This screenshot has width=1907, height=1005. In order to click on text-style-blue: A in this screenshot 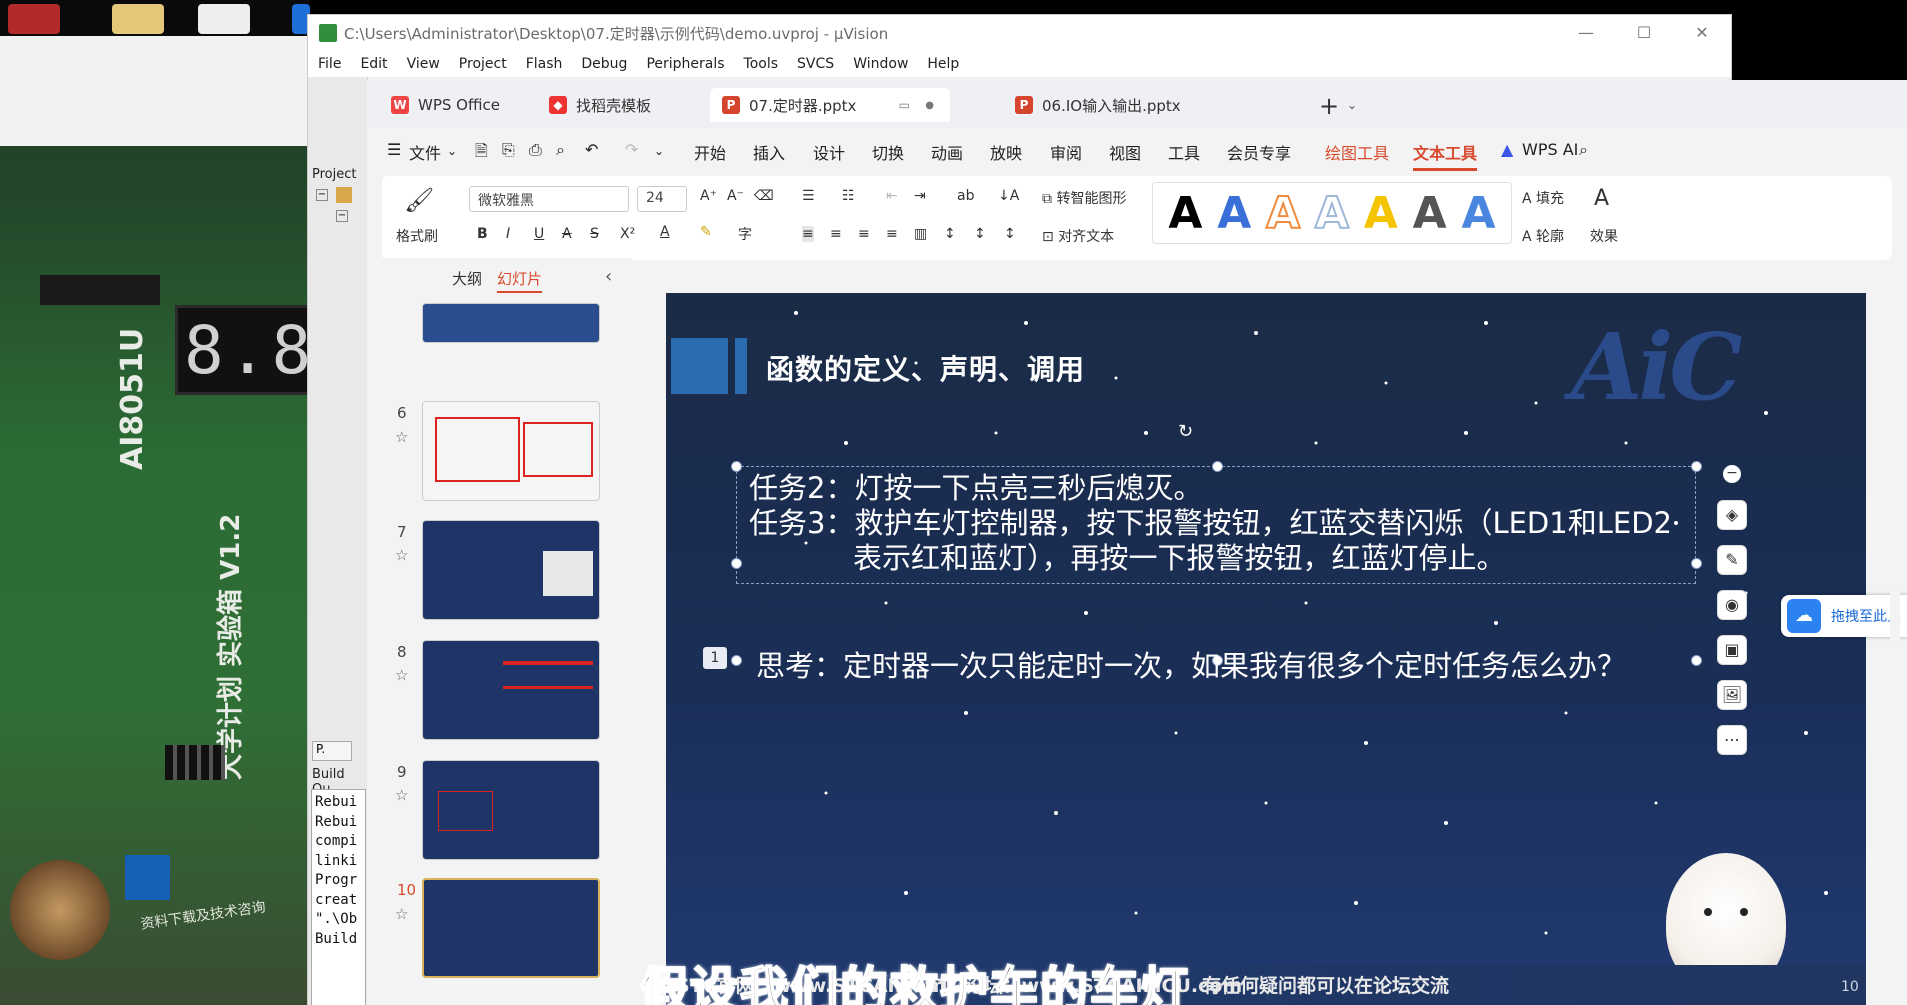, I will do `click(1234, 213)`.